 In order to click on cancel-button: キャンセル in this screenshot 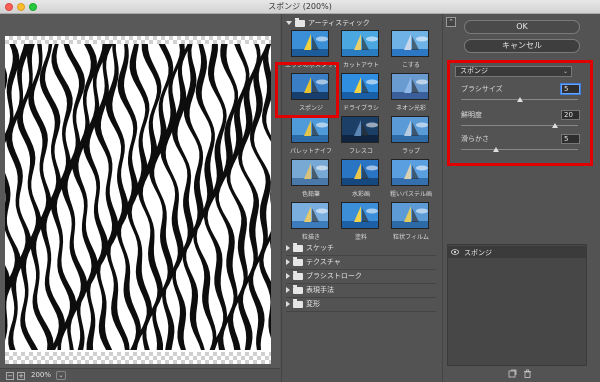, I will do `click(522, 46)`.